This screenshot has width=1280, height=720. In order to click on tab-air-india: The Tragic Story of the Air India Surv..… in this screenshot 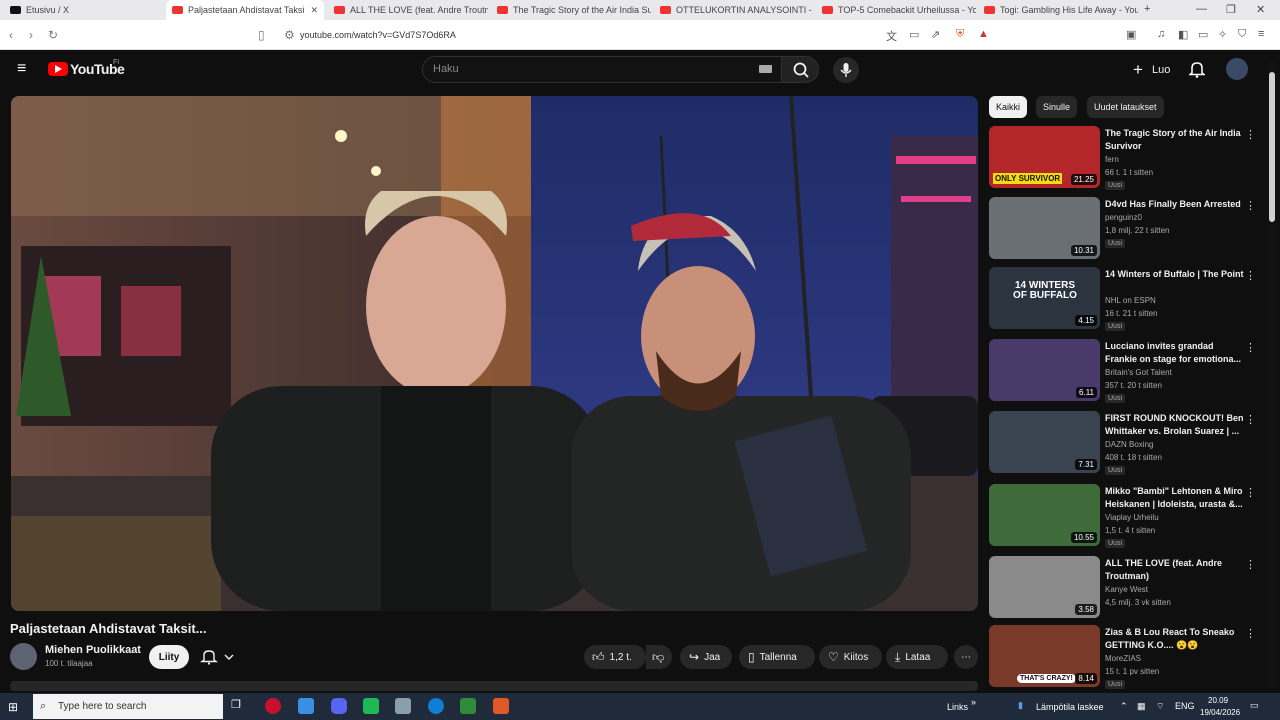, I will do `click(571, 10)`.